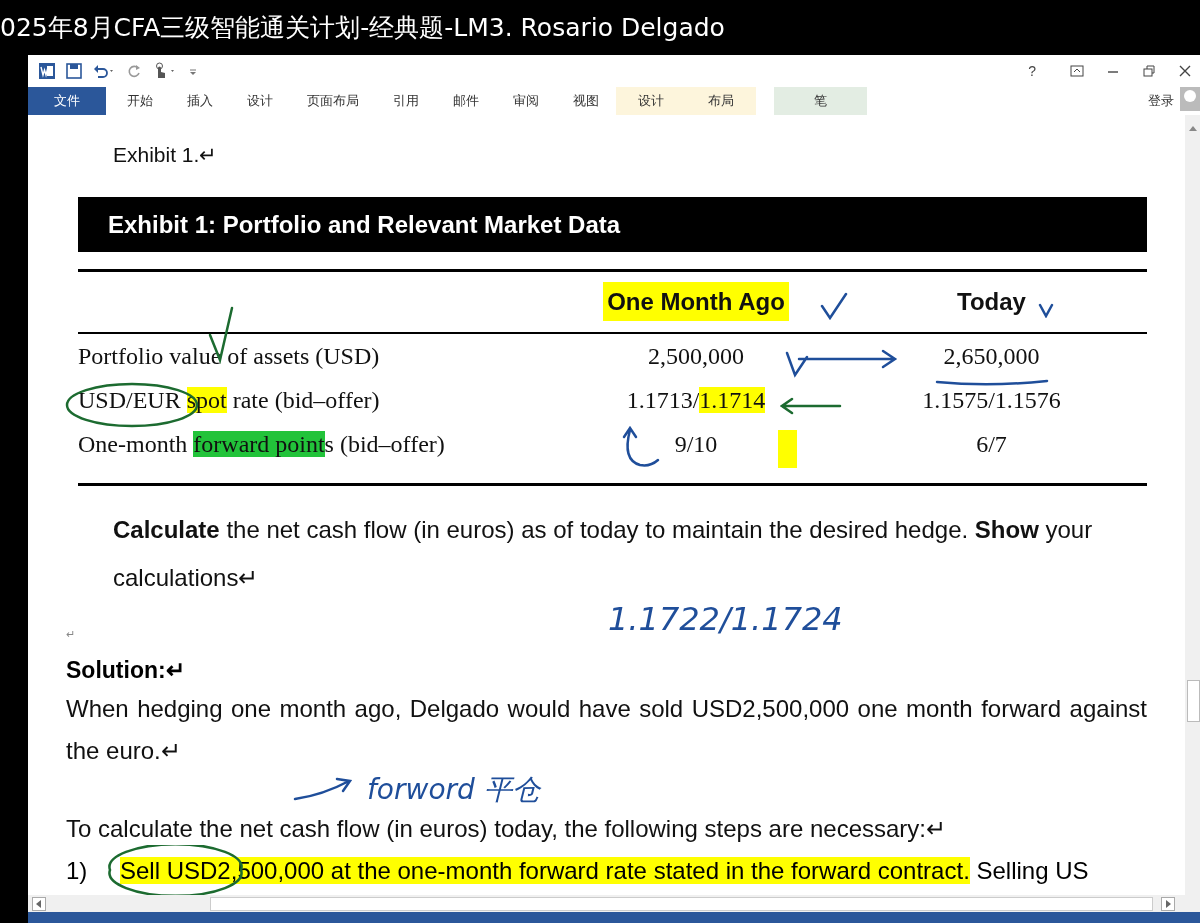  What do you see at coordinates (166, 155) in the screenshot?
I see `caption-text: Exhibit 1.↵` at bounding box center [166, 155].